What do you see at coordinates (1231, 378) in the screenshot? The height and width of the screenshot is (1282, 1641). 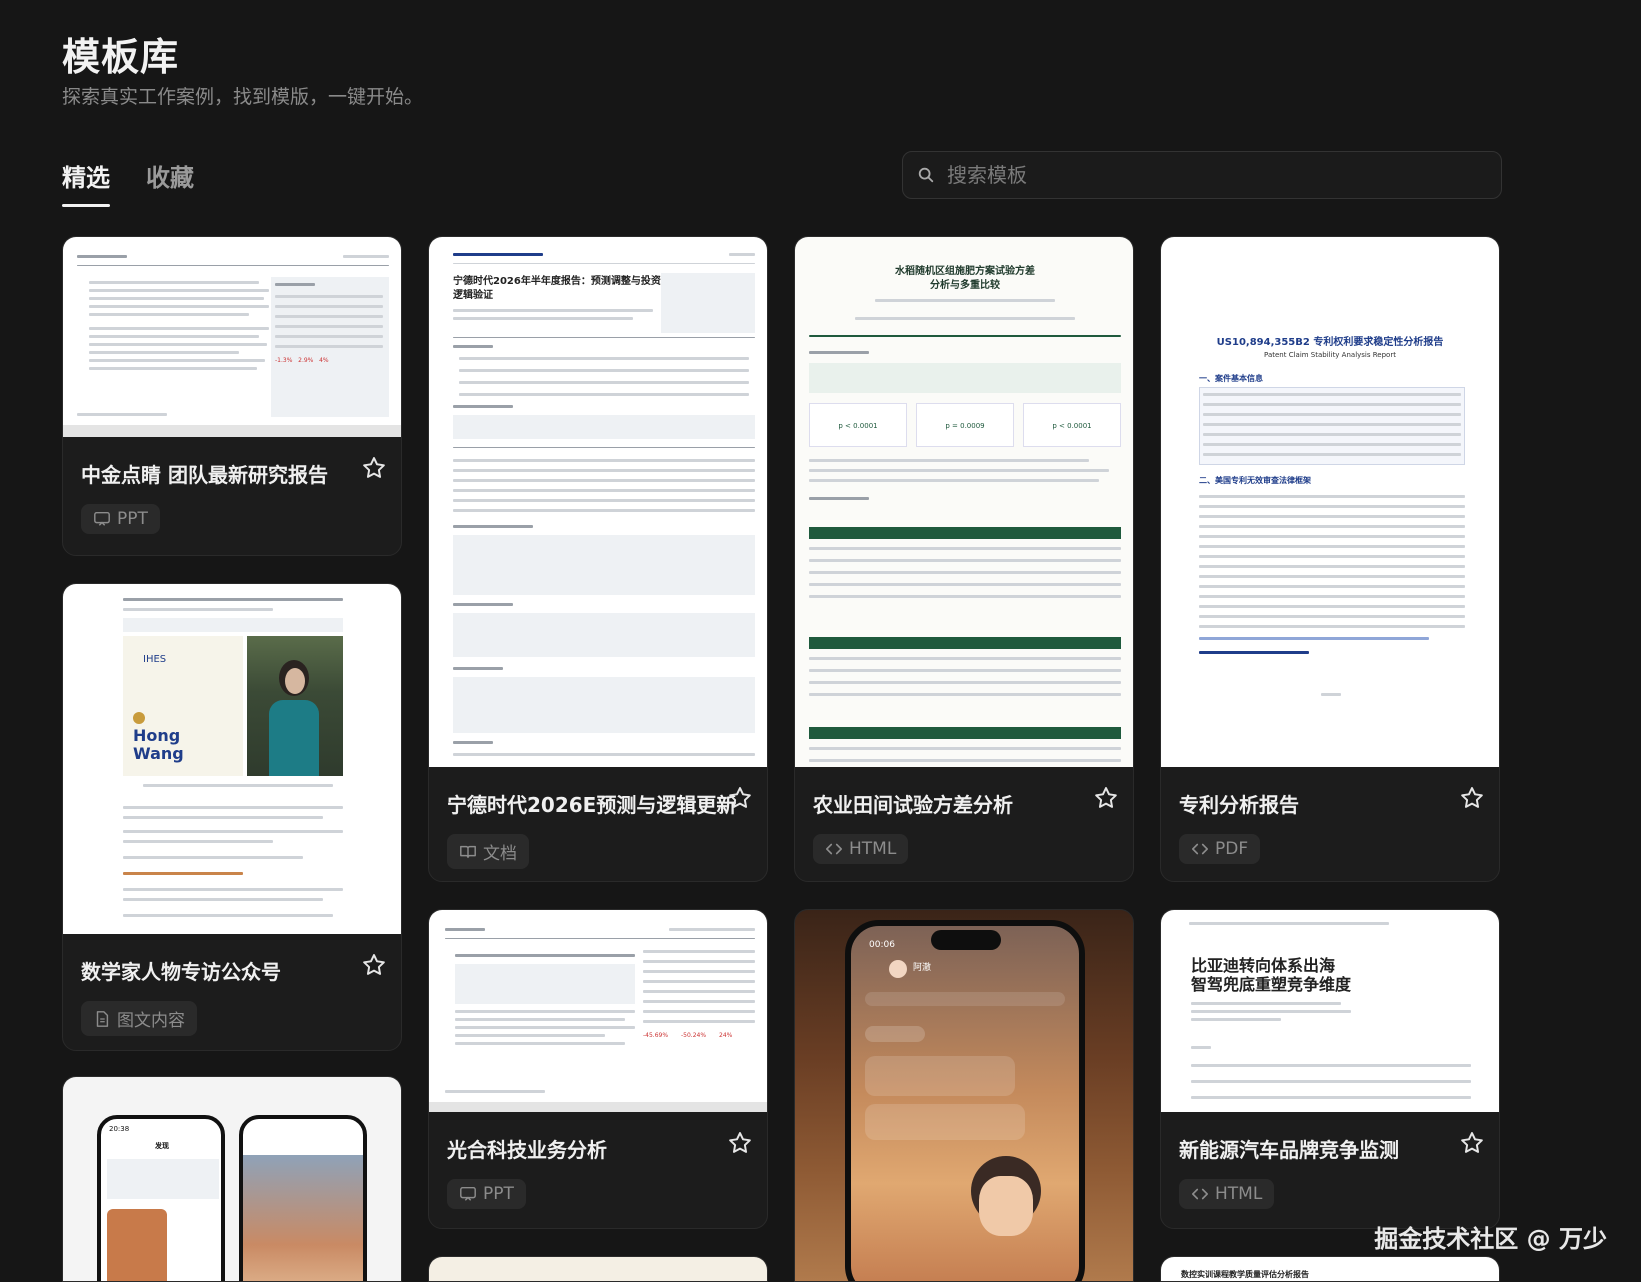 I see `preview-section: 一、案件基本信息` at bounding box center [1231, 378].